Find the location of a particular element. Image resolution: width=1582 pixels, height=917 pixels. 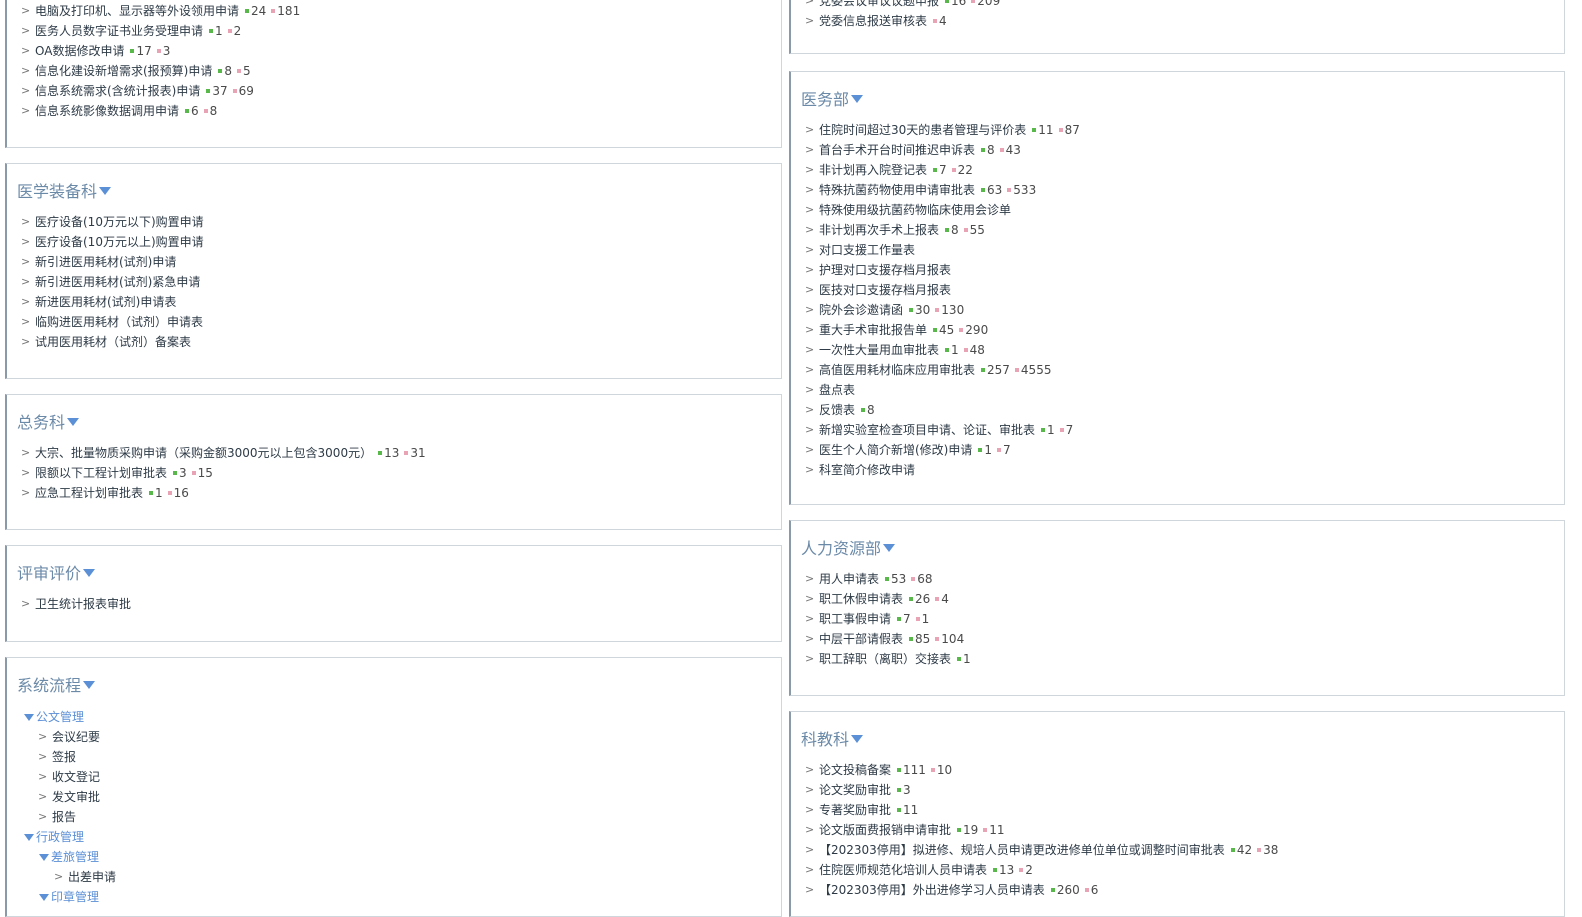

done-count: 130 is located at coordinates (949, 310).